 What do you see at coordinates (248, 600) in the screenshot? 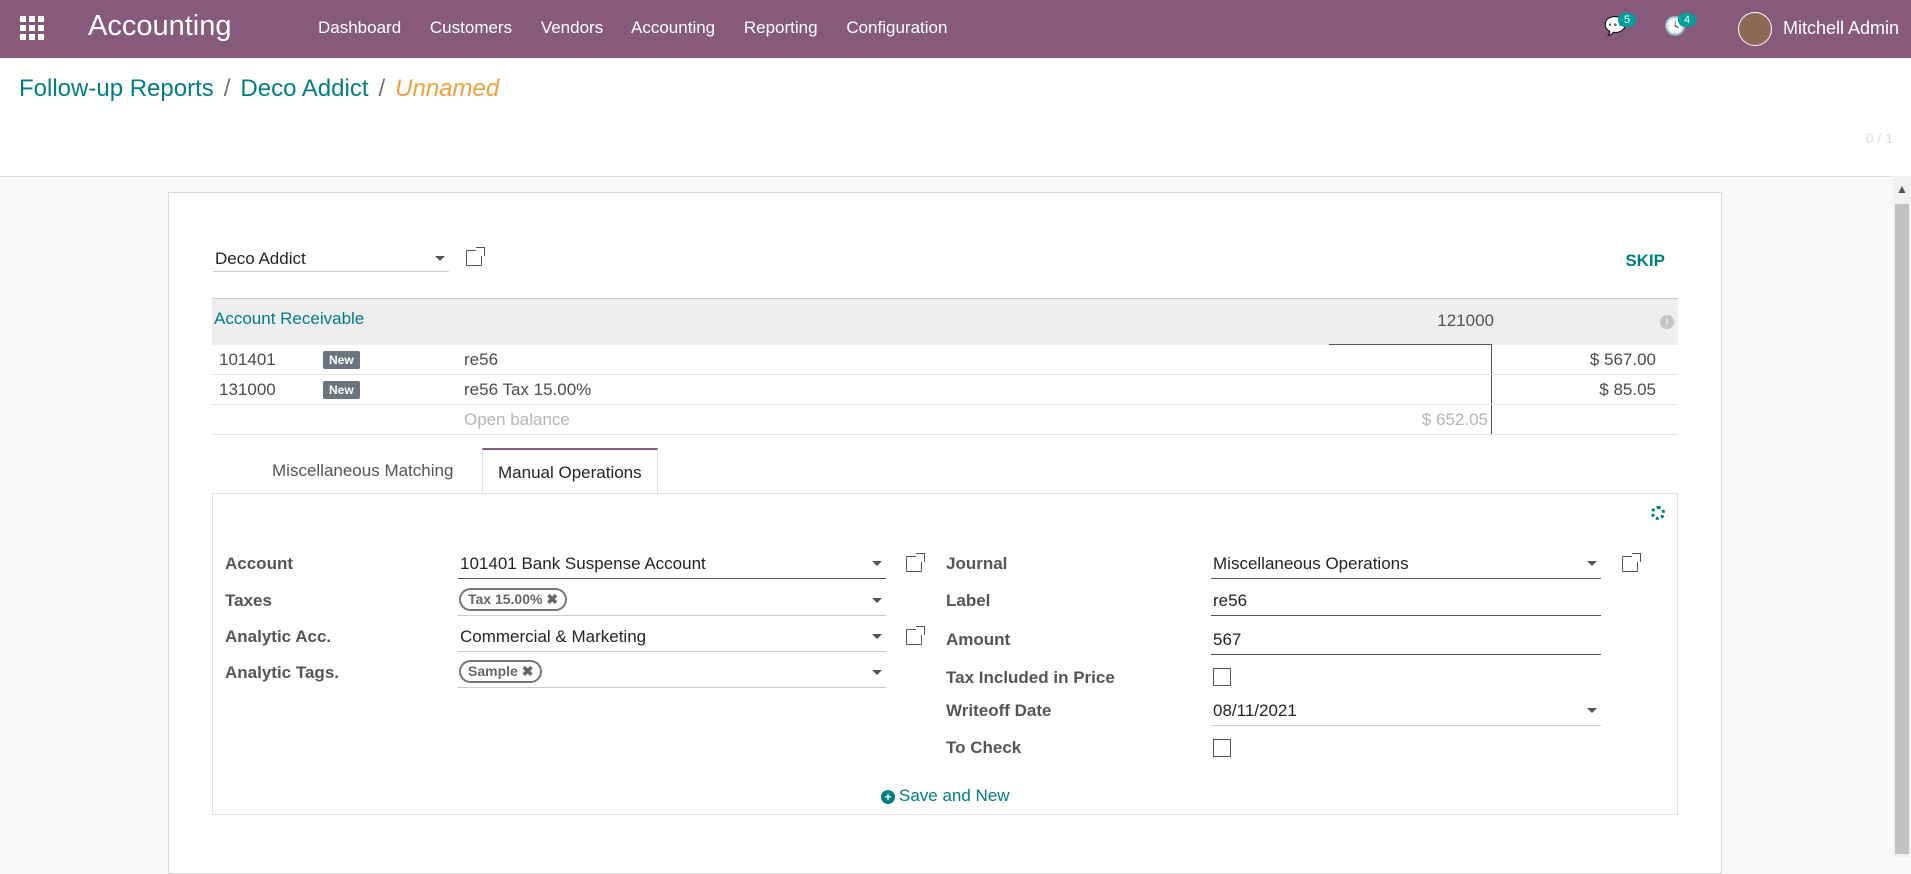
I see `taxes-label: Taxes` at bounding box center [248, 600].